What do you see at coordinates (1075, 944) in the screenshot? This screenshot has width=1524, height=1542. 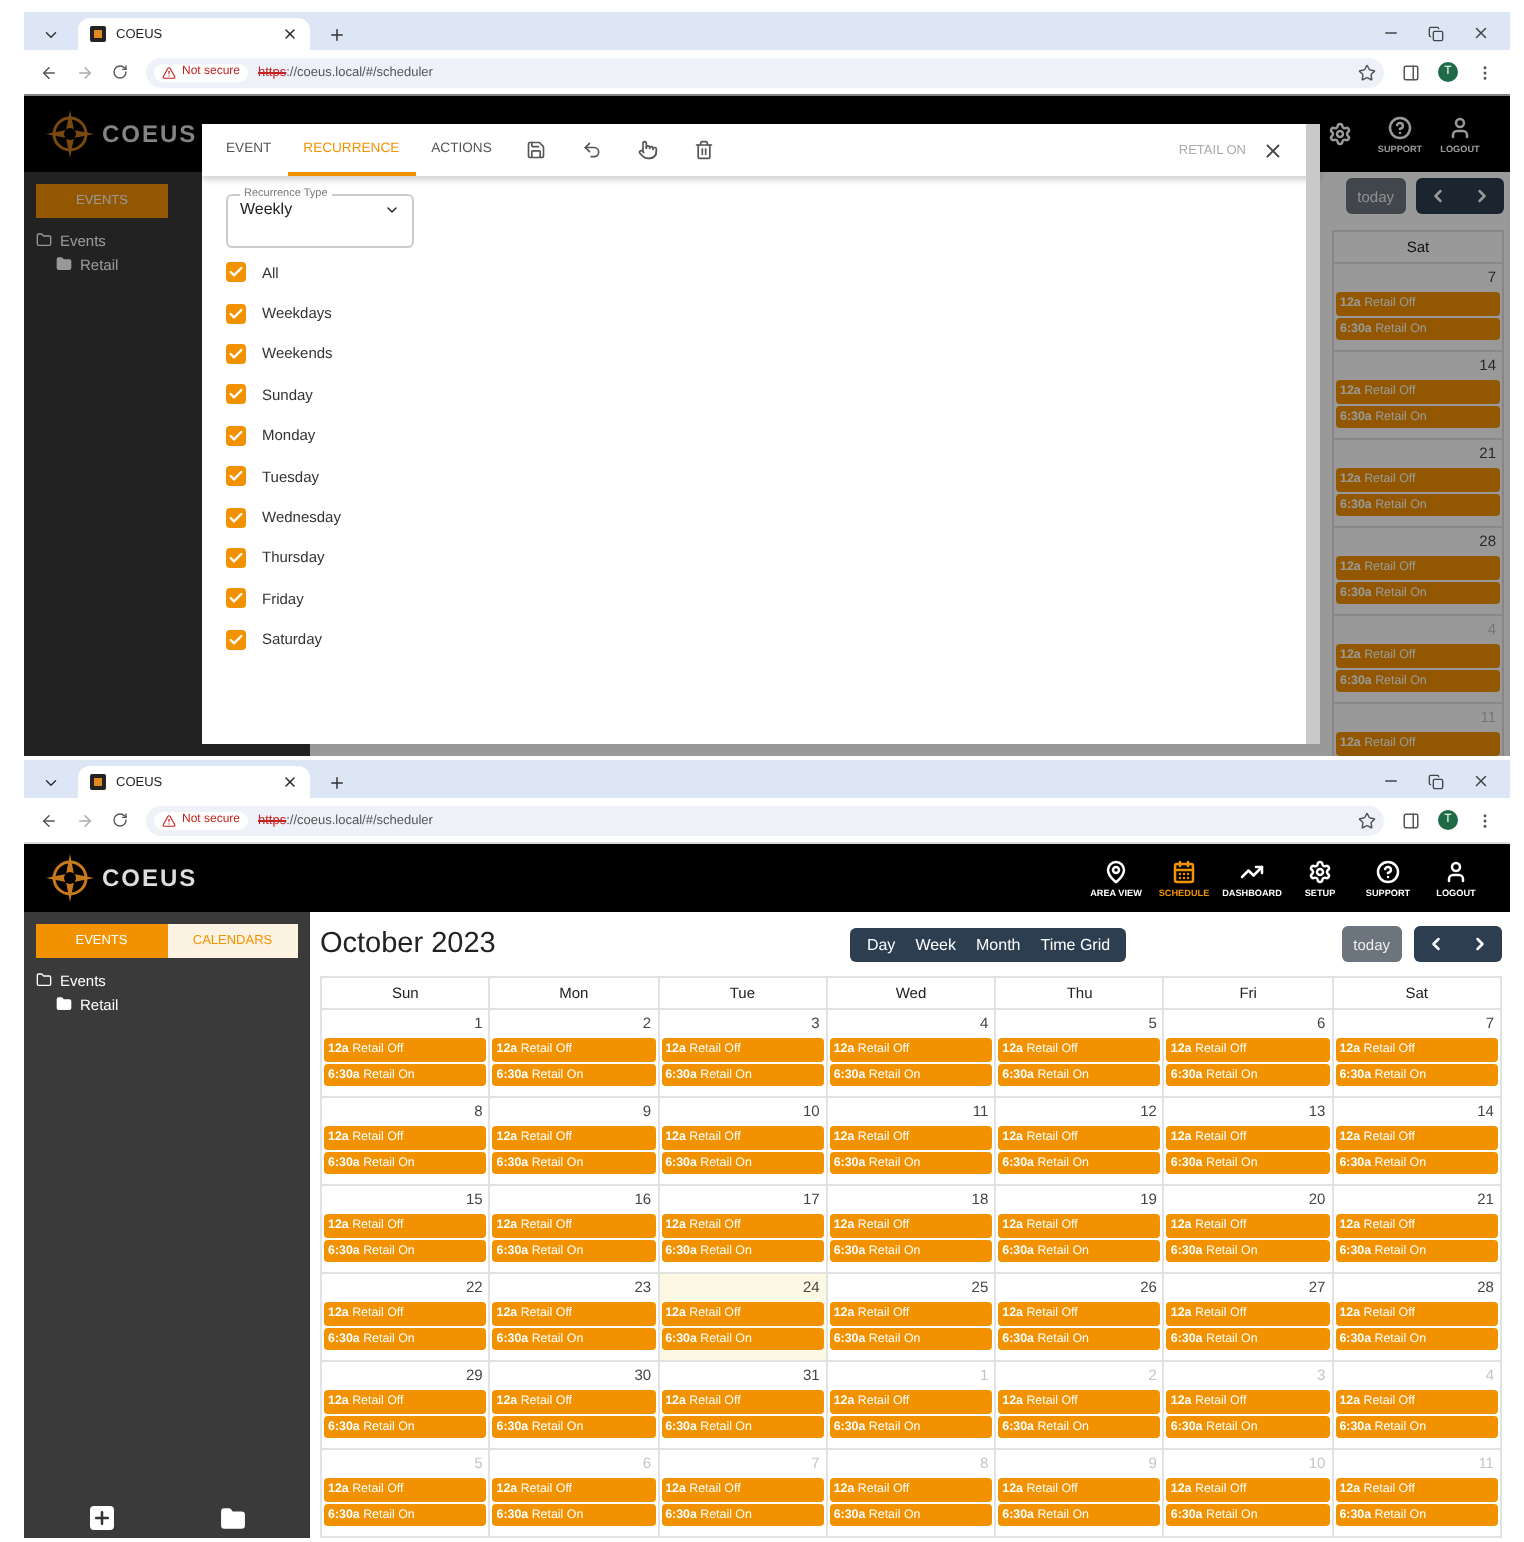 I see `view-button: Time Grid` at bounding box center [1075, 944].